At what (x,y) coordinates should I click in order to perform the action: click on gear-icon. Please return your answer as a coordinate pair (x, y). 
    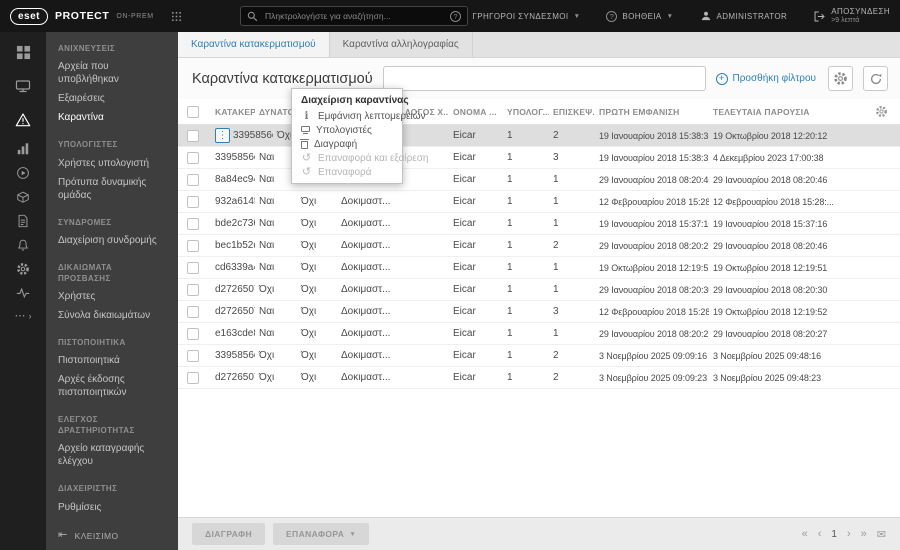
    Looking at the image, I should click on (881, 111).